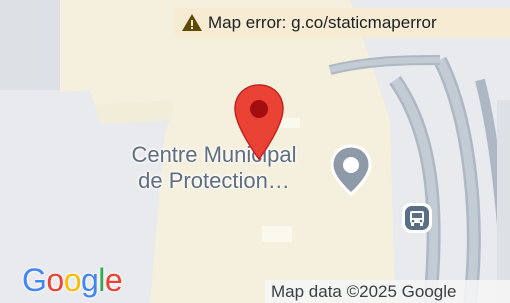 The height and width of the screenshot is (303, 510). Describe the element at coordinates (89, 280) in the screenshot. I see `logo-letter: g` at that location.